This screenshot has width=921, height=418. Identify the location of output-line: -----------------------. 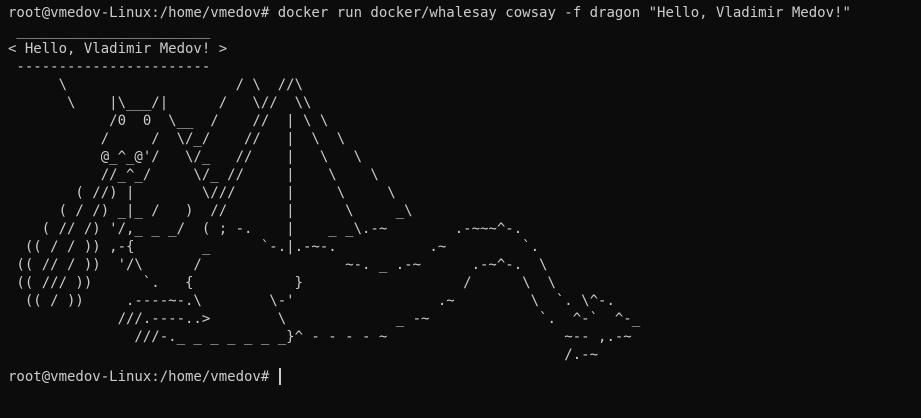
(109, 67).